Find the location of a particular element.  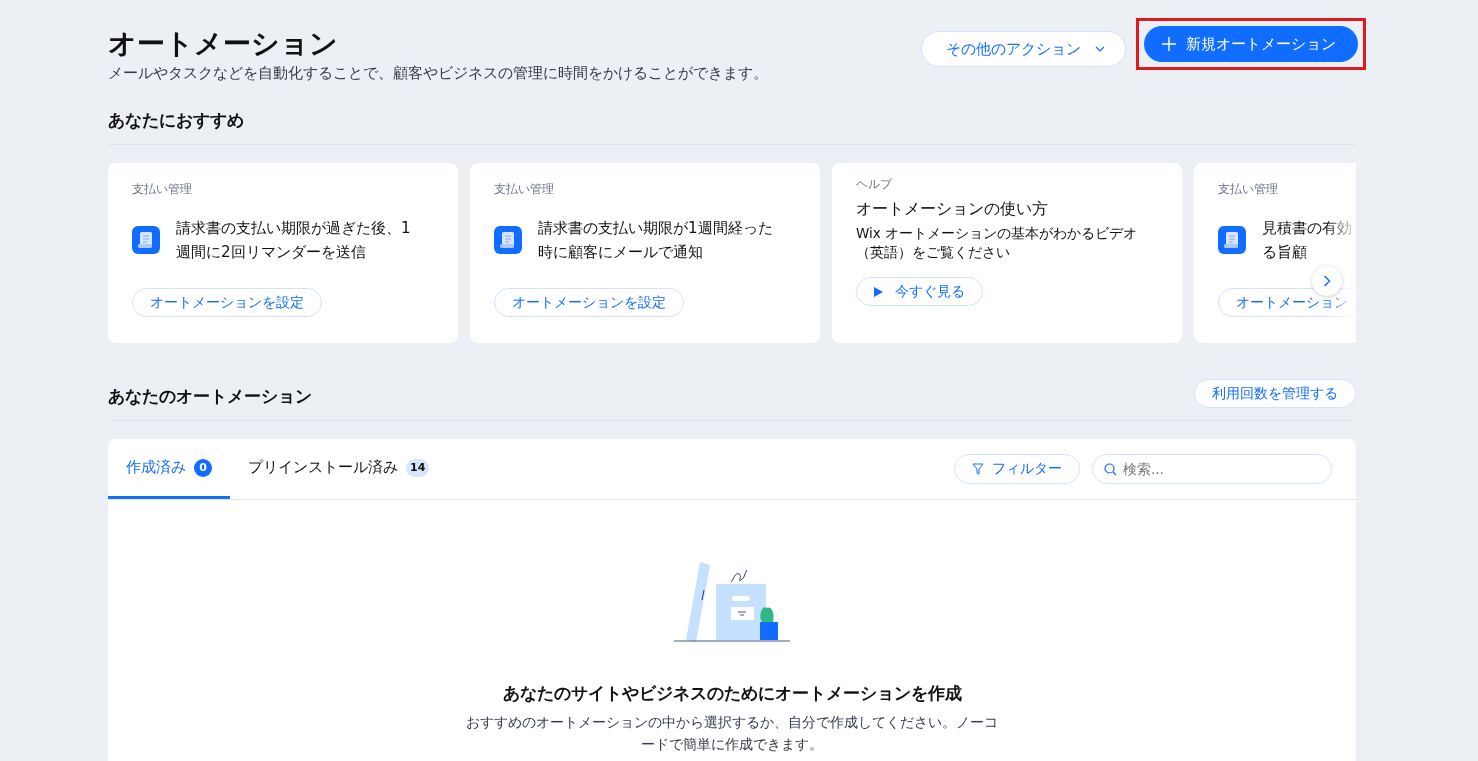

tab: 作成済み 0 is located at coordinates (169, 469).